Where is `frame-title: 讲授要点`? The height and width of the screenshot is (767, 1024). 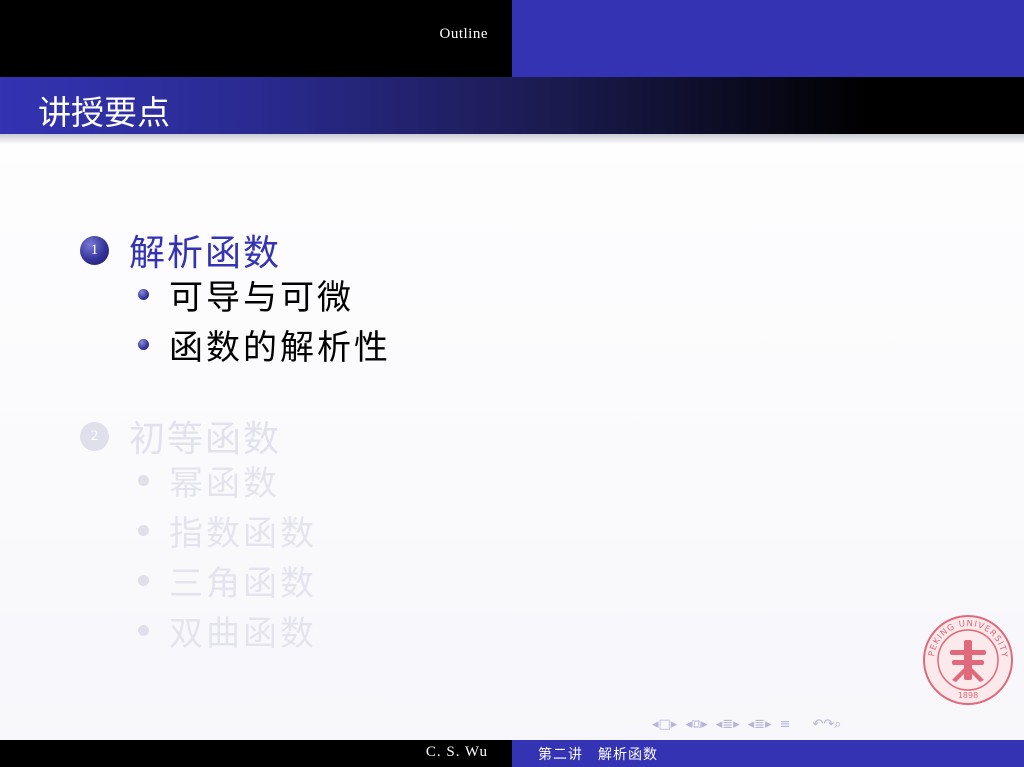 frame-title: 讲授要点 is located at coordinates (104, 112).